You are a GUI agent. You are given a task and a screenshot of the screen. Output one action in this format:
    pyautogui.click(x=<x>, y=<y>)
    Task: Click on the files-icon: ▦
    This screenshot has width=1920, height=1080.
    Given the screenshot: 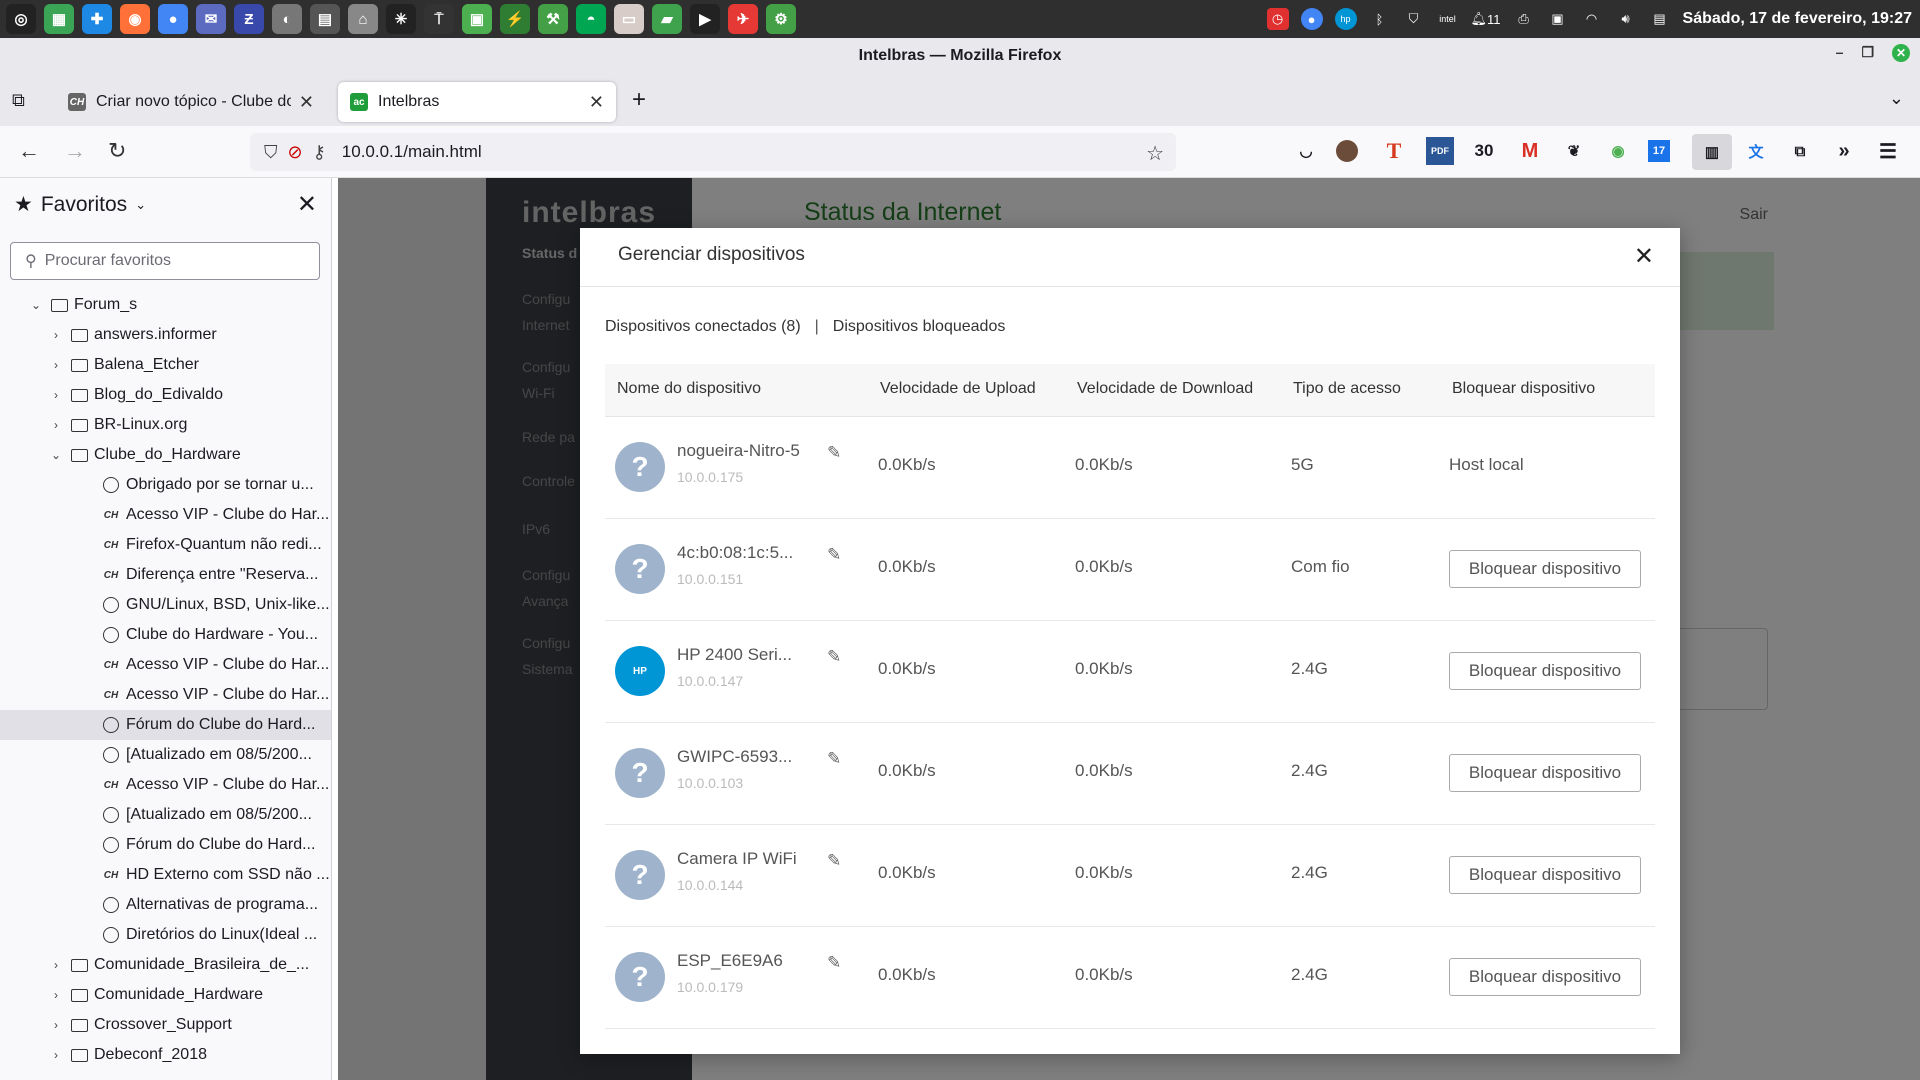 What is the action you would take?
    pyautogui.click(x=59, y=19)
    